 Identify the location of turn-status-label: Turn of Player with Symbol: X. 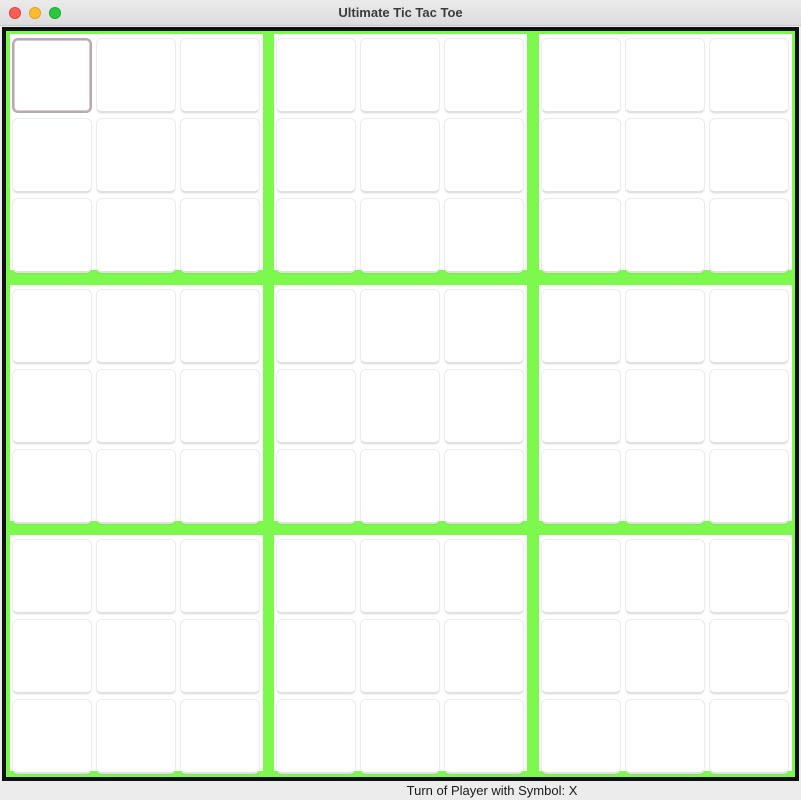
(492, 790).